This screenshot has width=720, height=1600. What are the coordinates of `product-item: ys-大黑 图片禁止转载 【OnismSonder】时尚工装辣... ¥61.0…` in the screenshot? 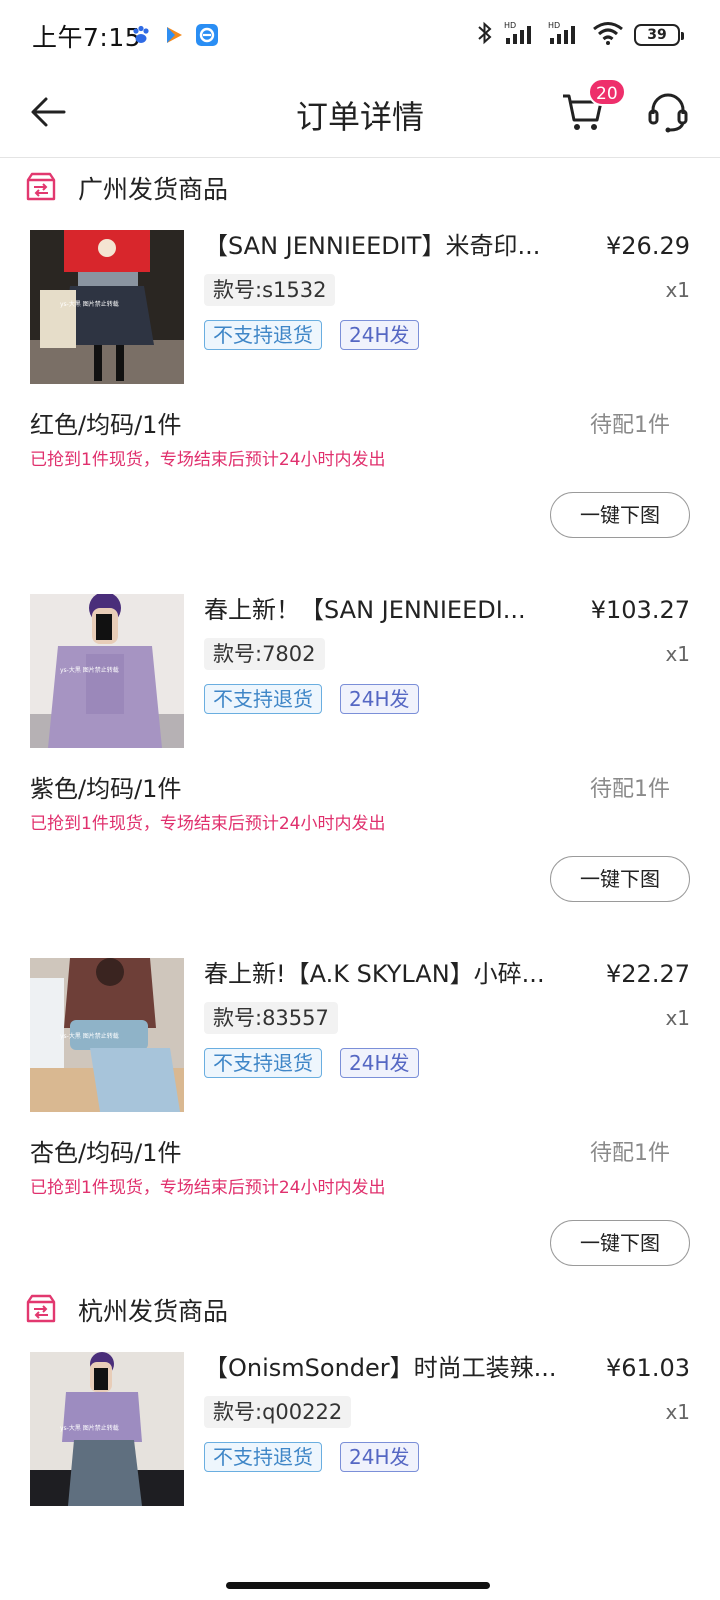 It's located at (360, 1442).